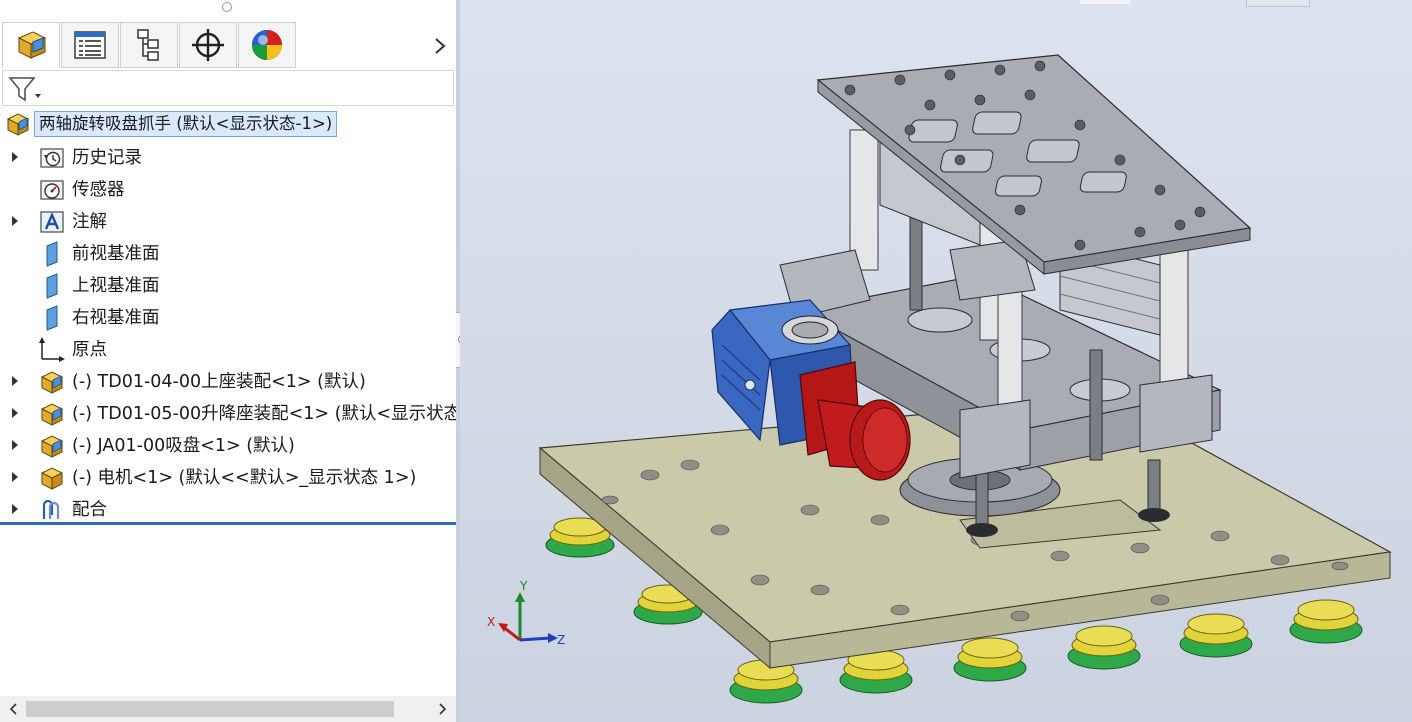  Describe the element at coordinates (228, 349) in the screenshot. I see `tree-item-origin: 原点` at that location.